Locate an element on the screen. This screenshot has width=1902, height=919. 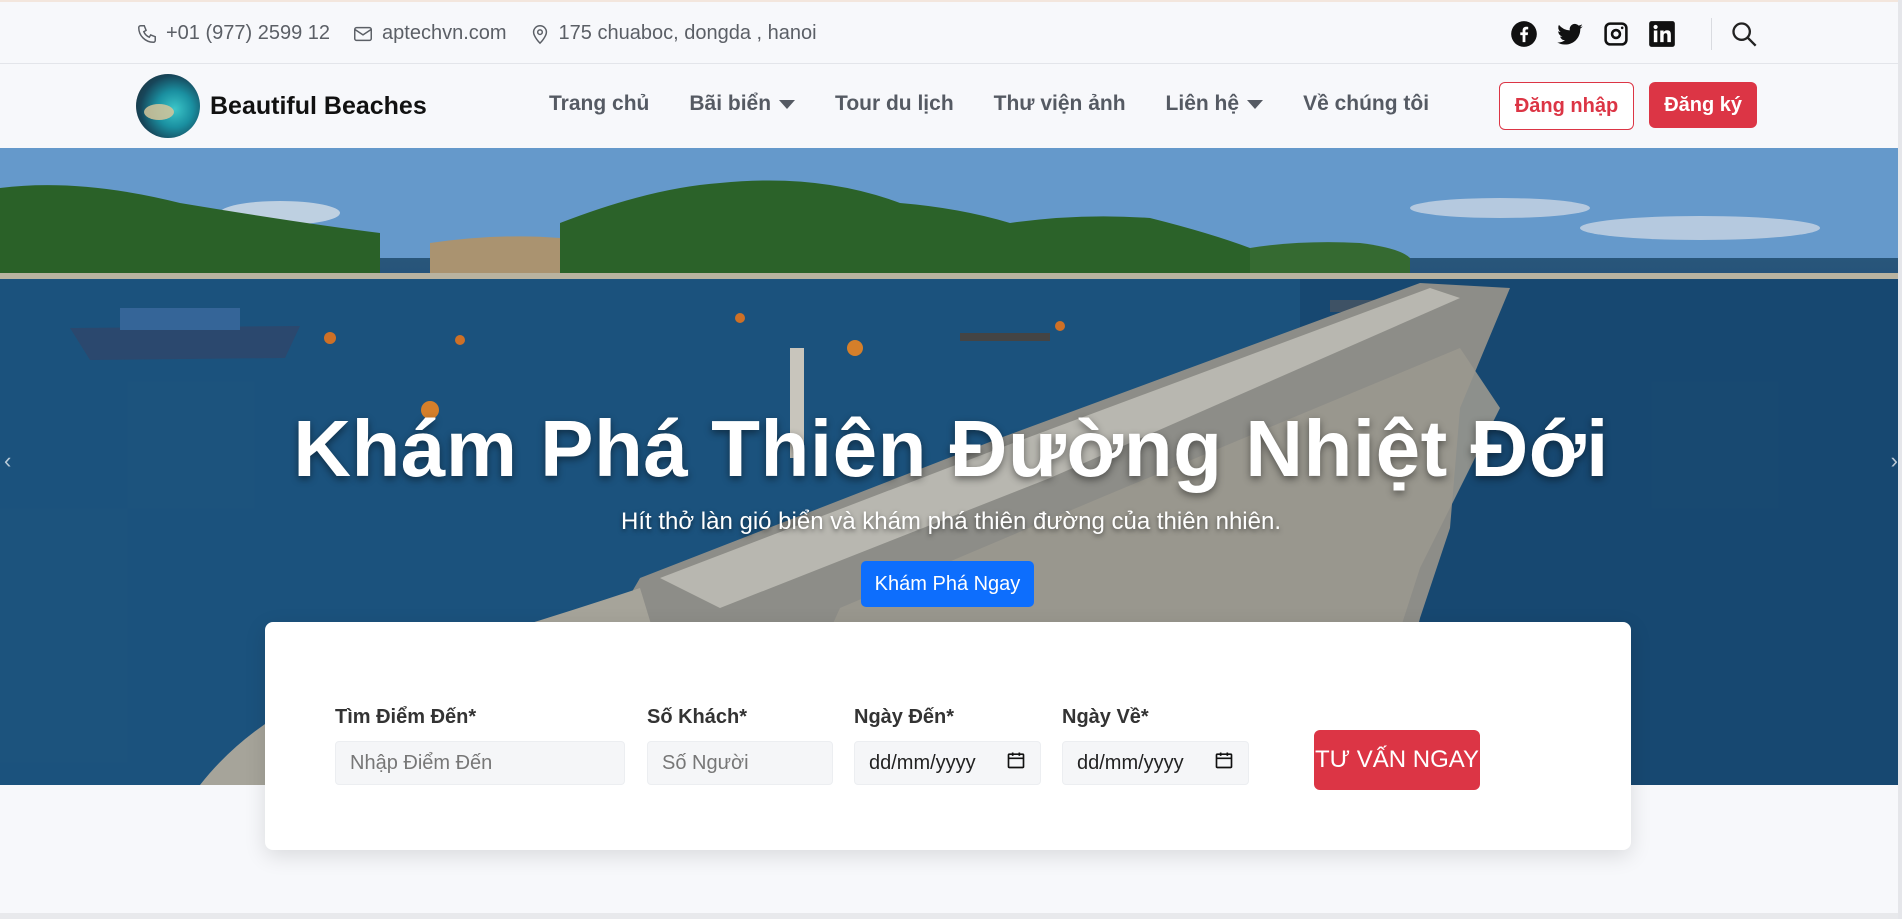
hero-title: Khám Phá Thiên Đường Nhiệt Đới is located at coordinates (951, 448).